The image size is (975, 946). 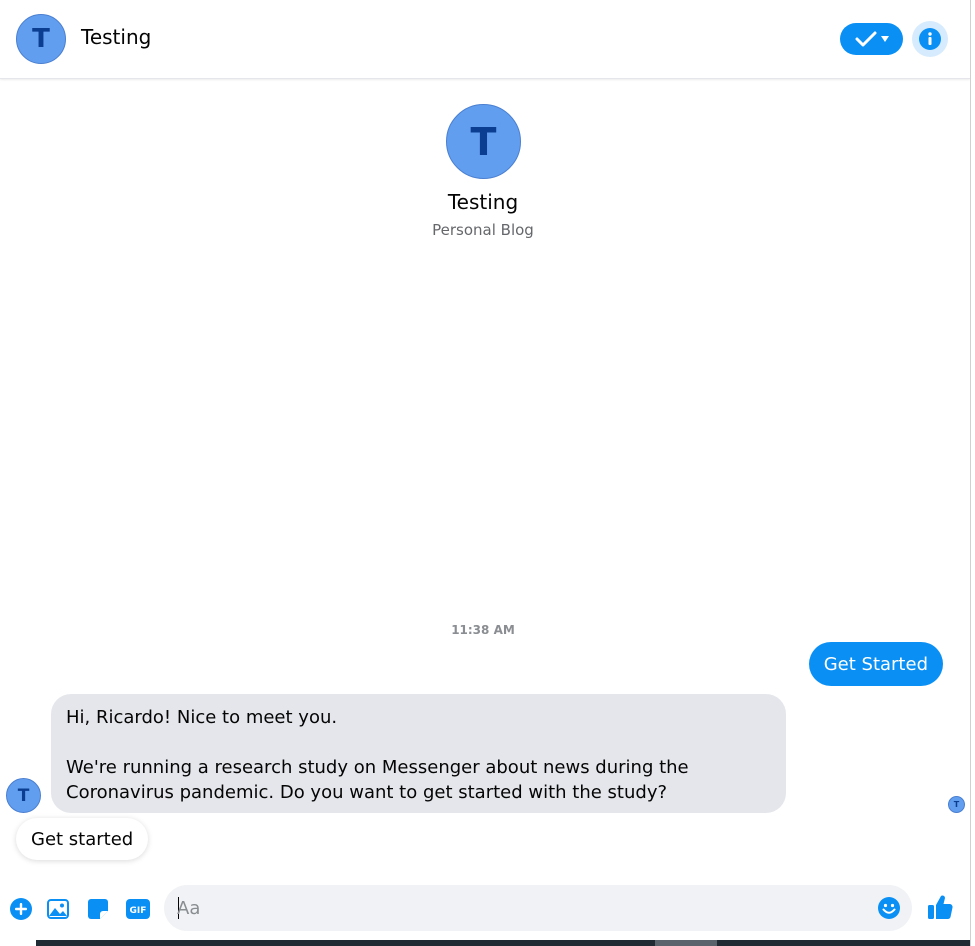 I want to click on svg-text: GIF, so click(x=138, y=911).